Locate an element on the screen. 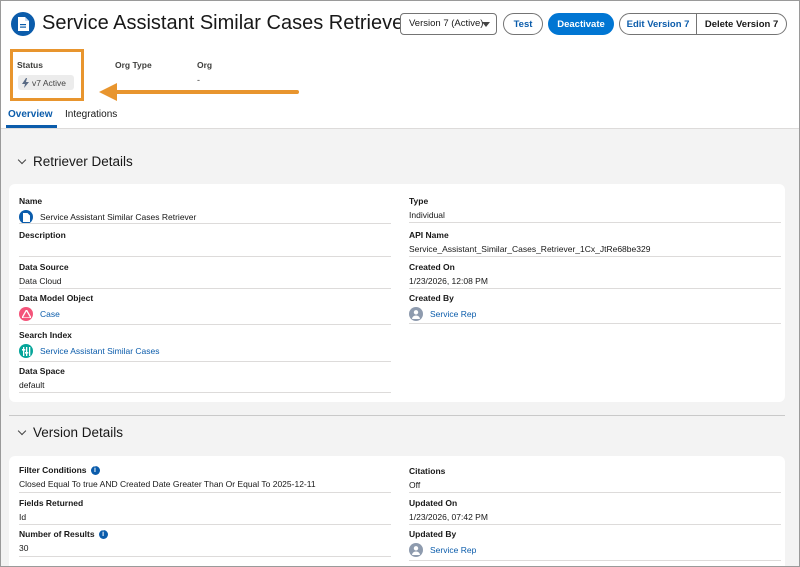 The width and height of the screenshot is (800, 567). dmo-field: Data Model Object Case is located at coordinates (56, 307).